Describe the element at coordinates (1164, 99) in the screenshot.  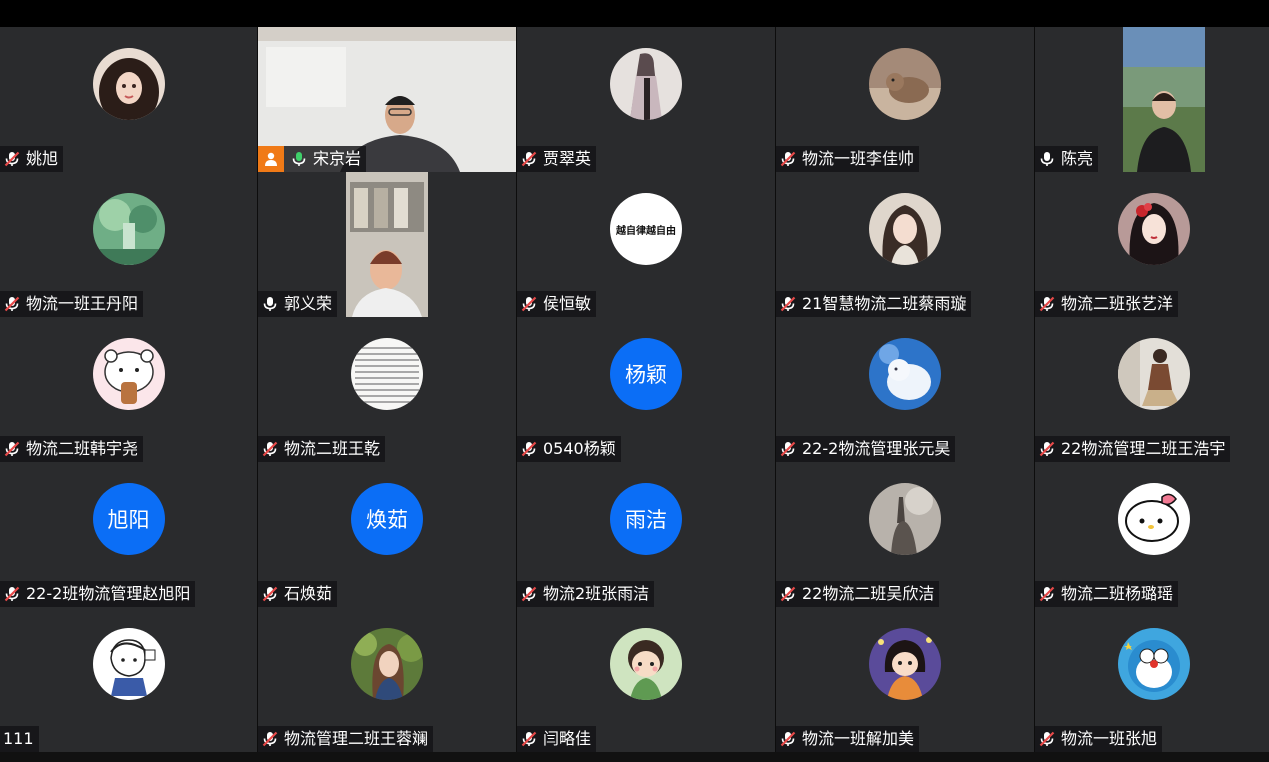
I see `participant-video` at that location.